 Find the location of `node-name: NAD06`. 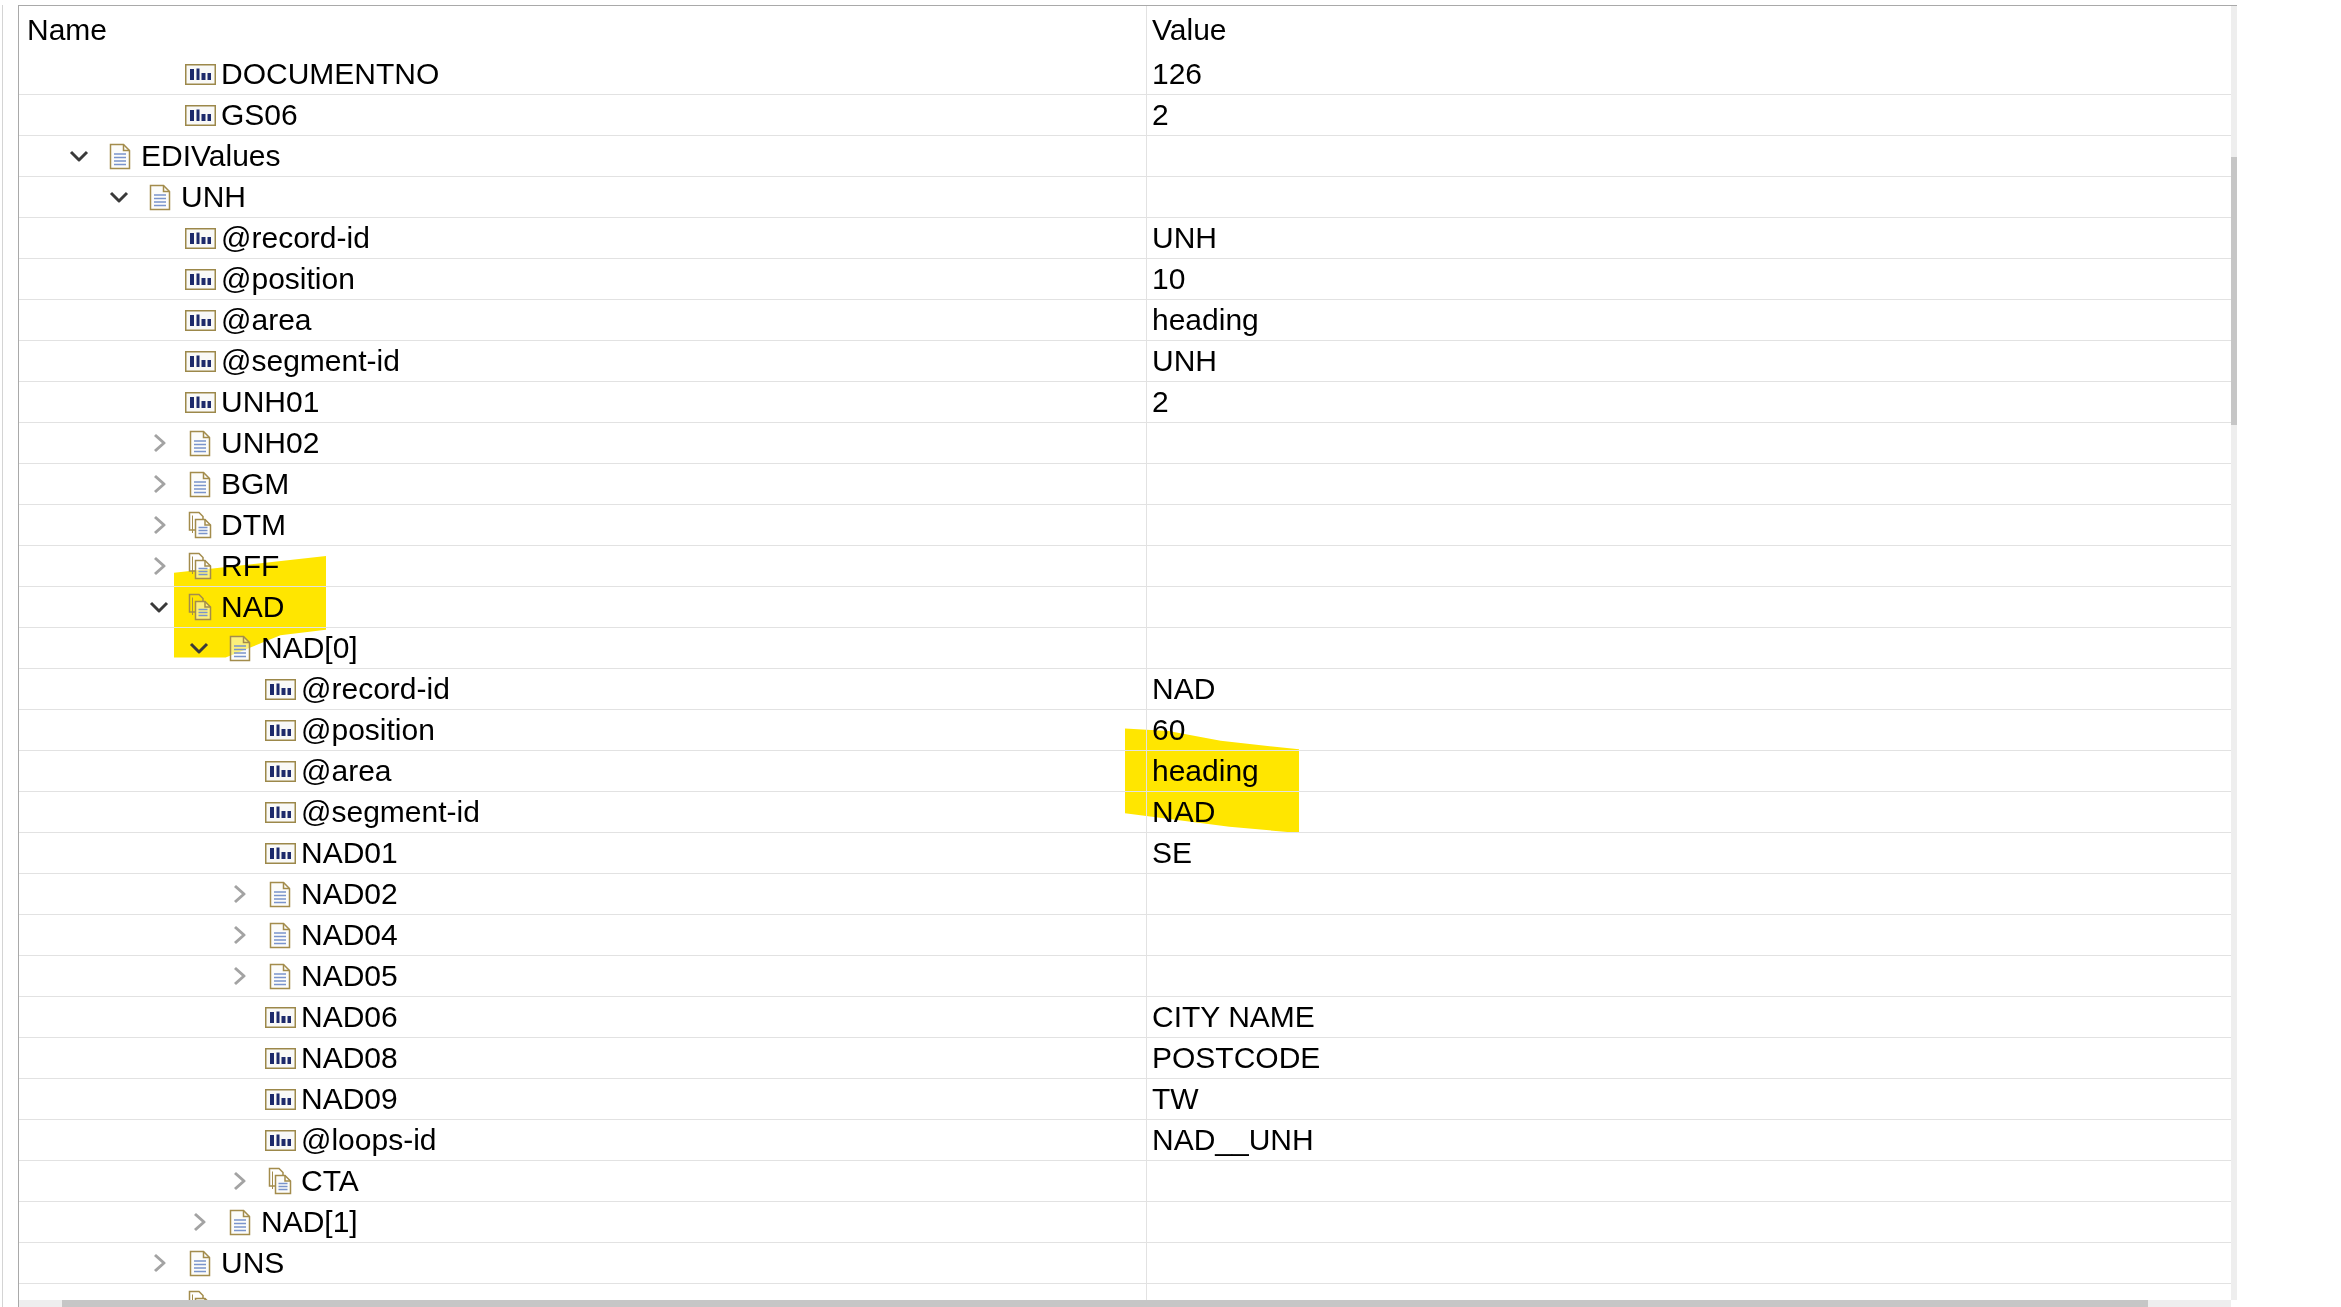

node-name: NAD06 is located at coordinates (349, 1017).